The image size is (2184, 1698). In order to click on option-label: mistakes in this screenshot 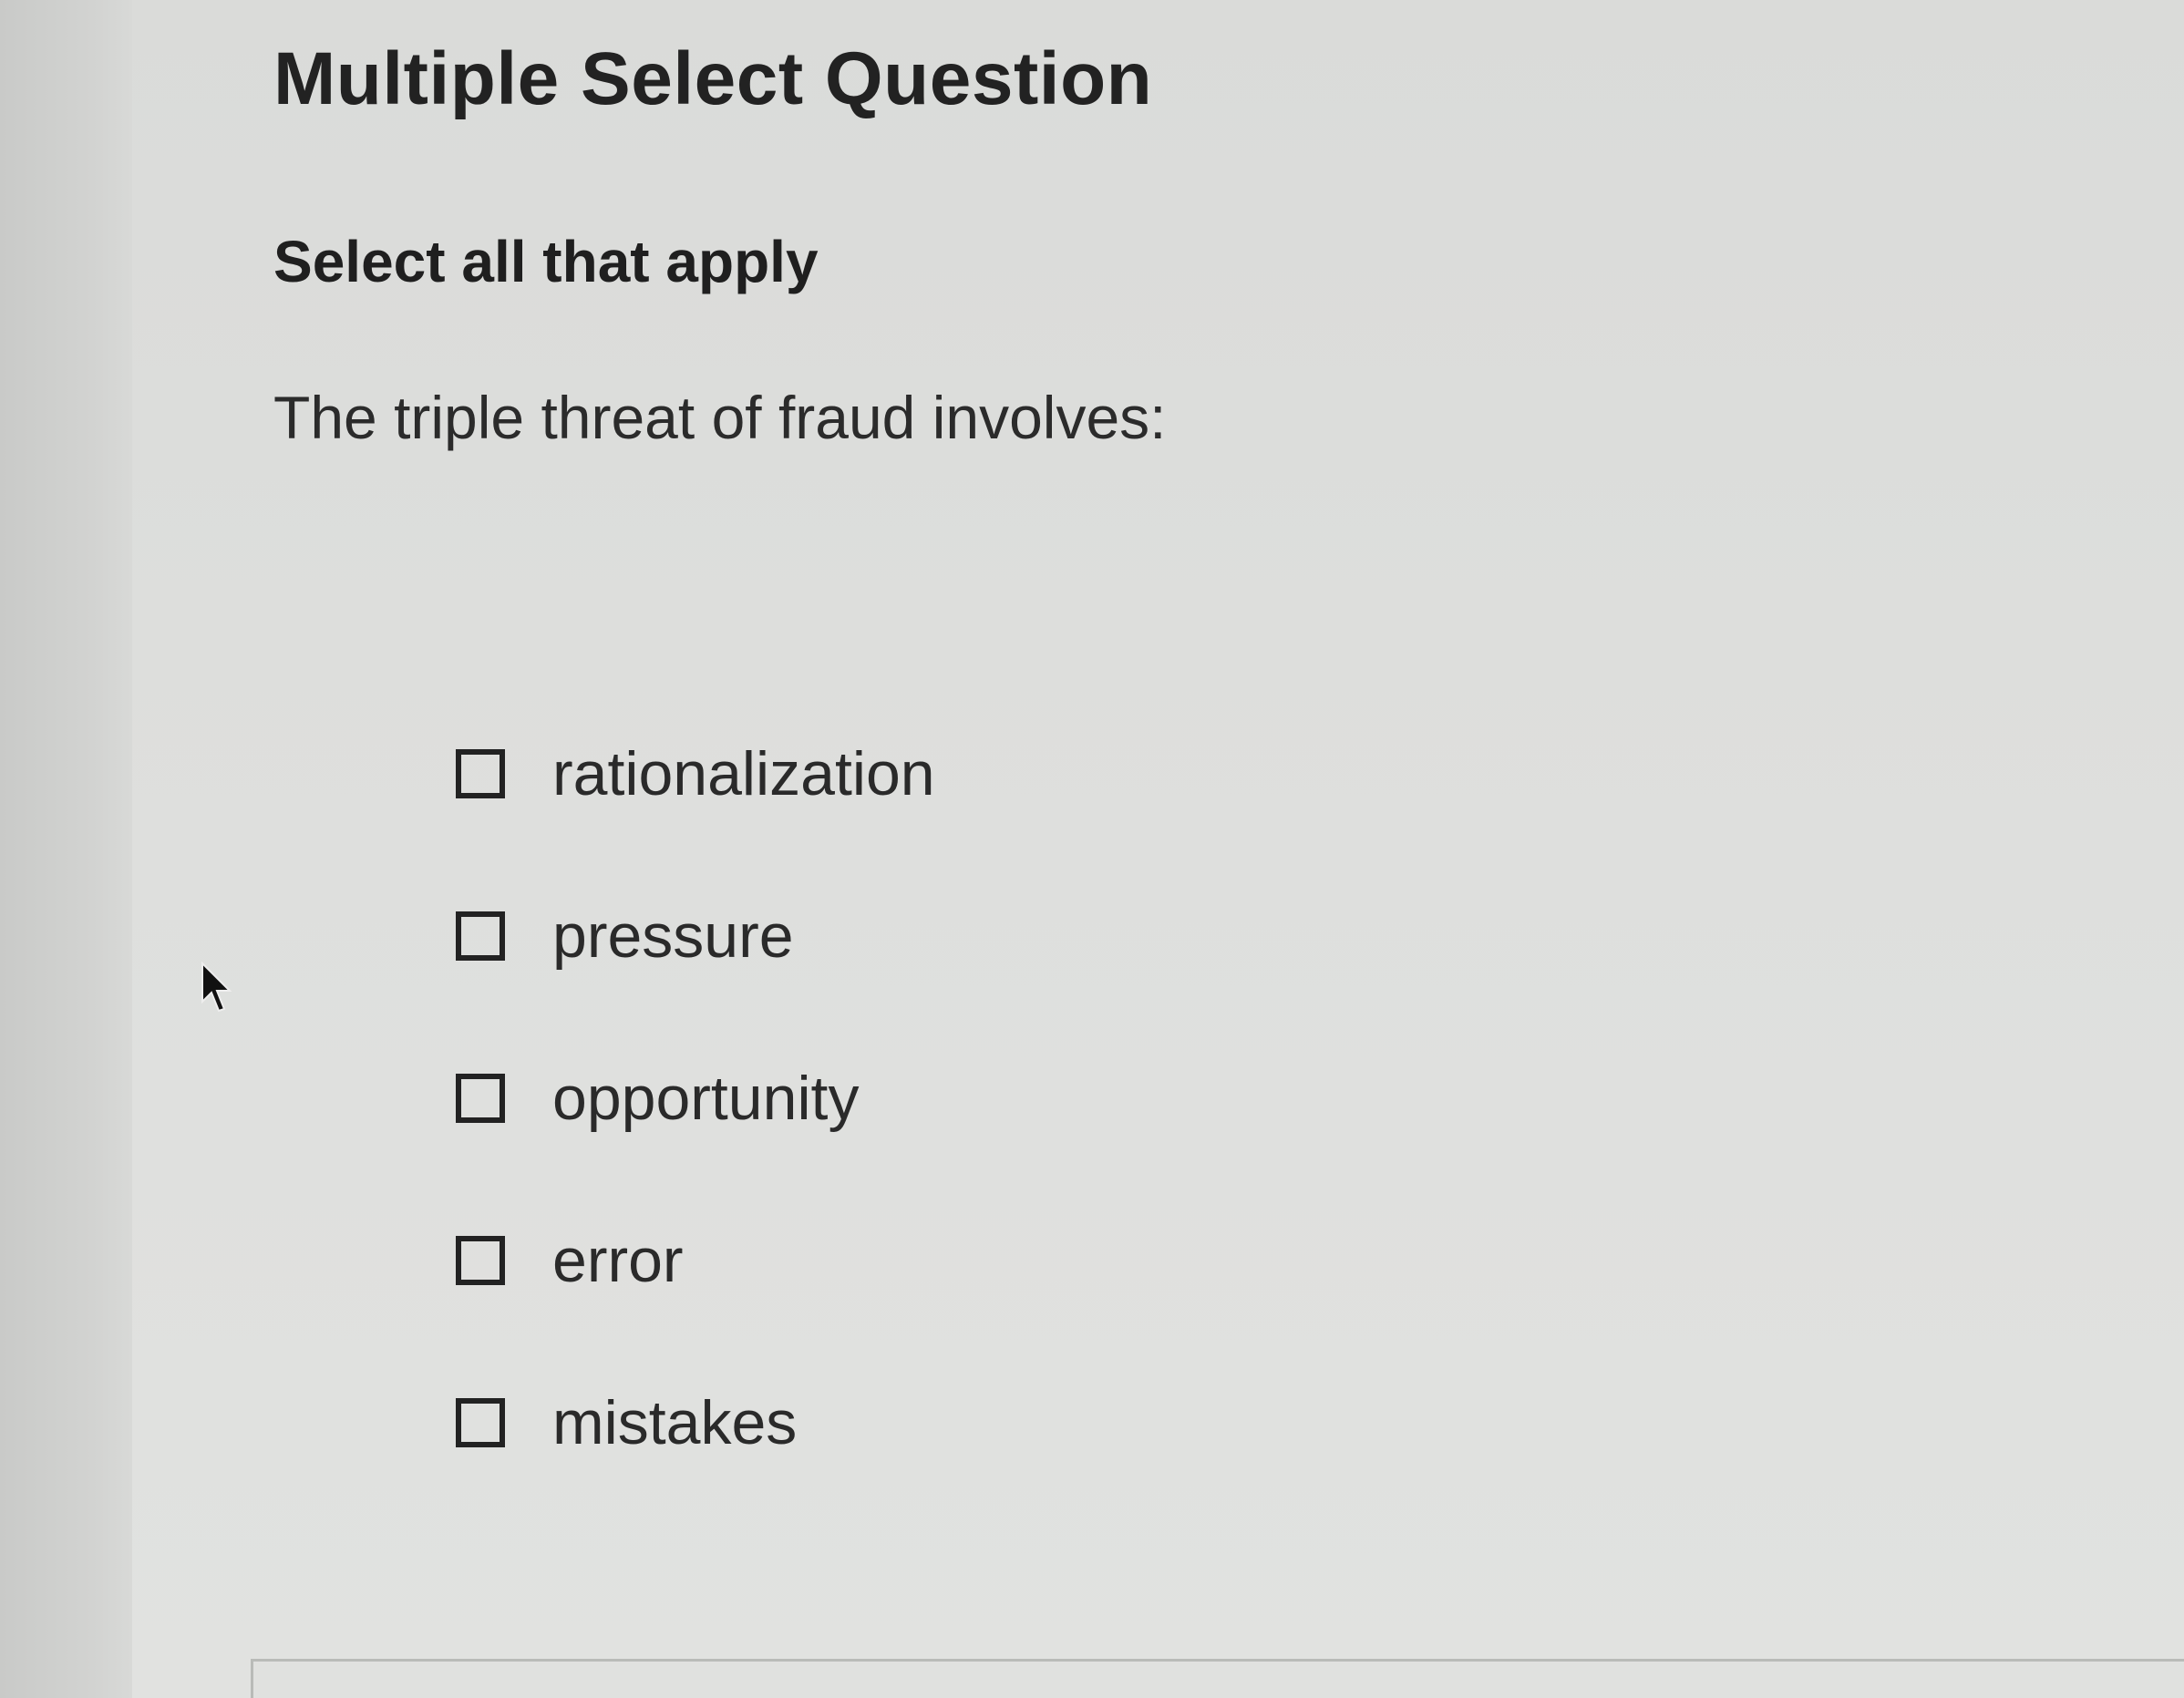, I will do `click(675, 1423)`.